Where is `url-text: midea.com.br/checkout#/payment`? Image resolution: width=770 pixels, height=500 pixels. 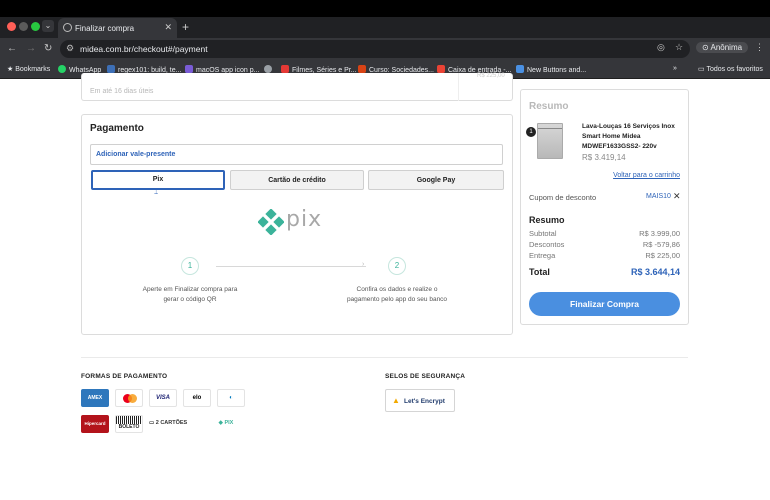
url-text: midea.com.br/checkout#/payment is located at coordinates (144, 49).